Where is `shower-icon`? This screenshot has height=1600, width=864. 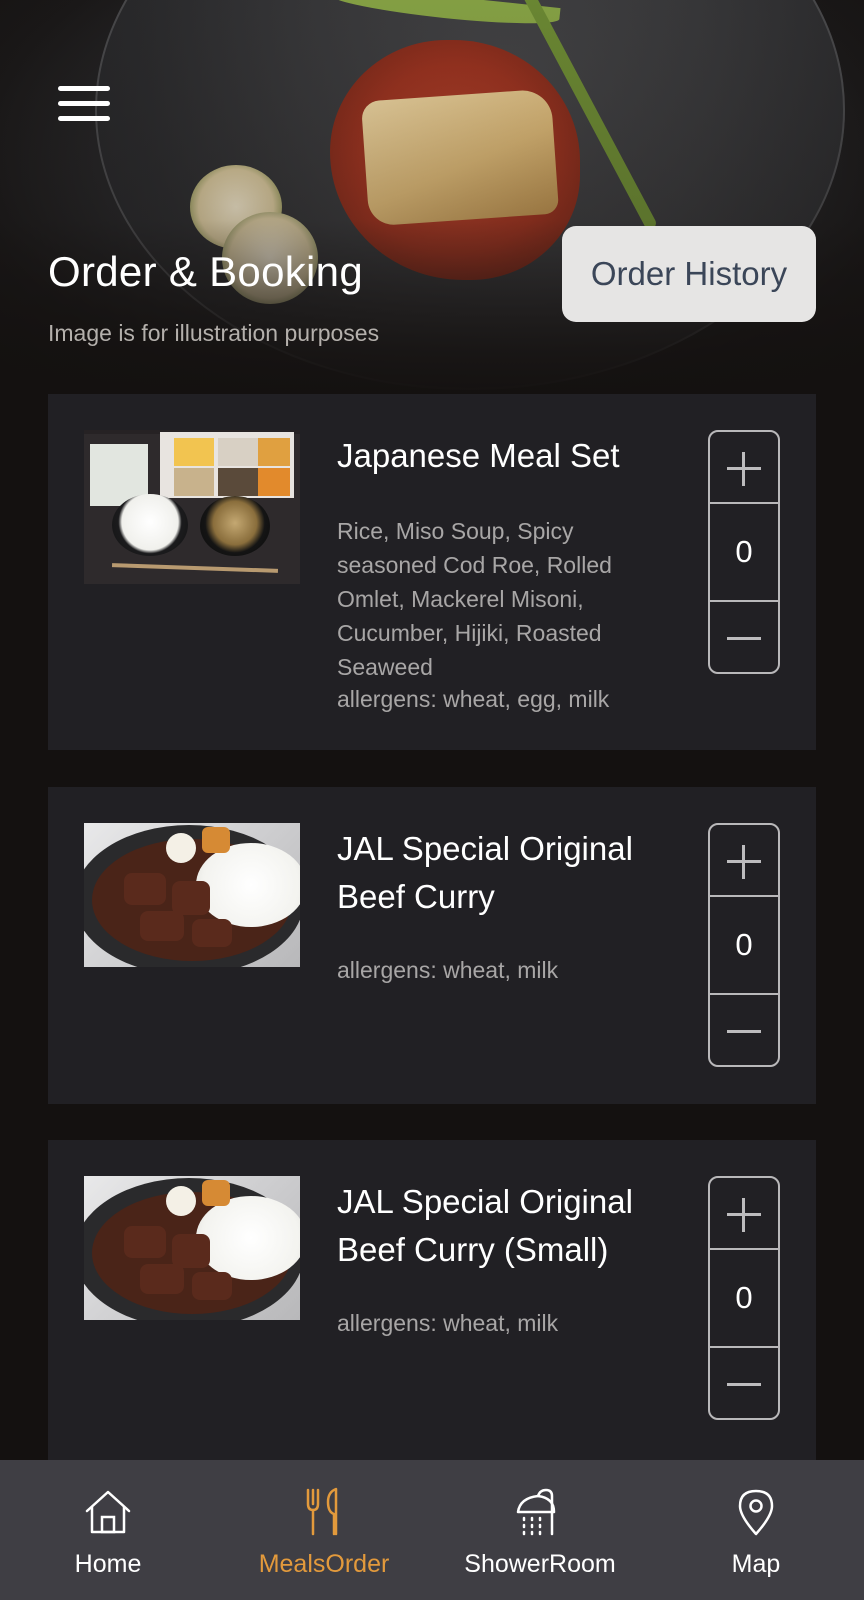
shower-icon is located at coordinates (536, 1512).